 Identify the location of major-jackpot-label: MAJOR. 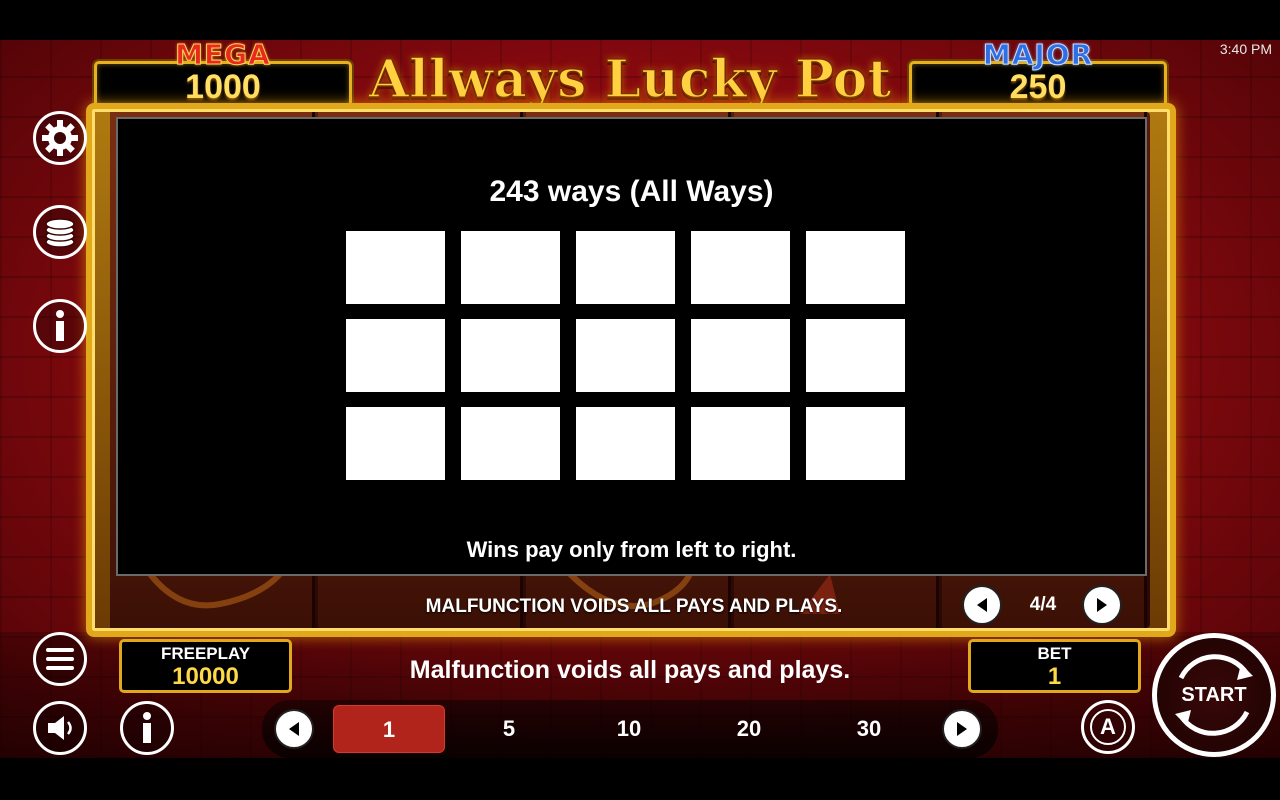
(1038, 55).